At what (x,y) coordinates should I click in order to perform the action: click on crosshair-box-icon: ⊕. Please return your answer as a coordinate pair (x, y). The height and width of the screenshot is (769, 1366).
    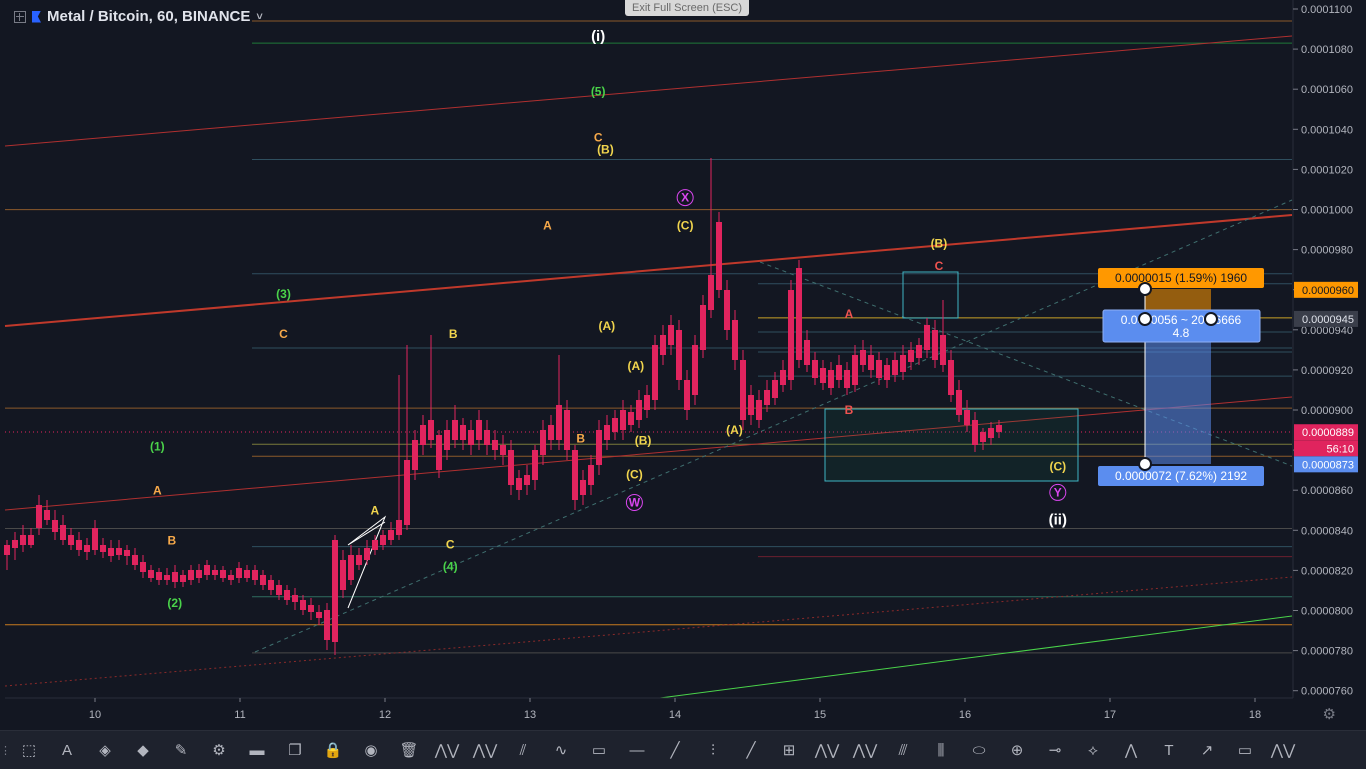
    Looking at the image, I should click on (1017, 750).